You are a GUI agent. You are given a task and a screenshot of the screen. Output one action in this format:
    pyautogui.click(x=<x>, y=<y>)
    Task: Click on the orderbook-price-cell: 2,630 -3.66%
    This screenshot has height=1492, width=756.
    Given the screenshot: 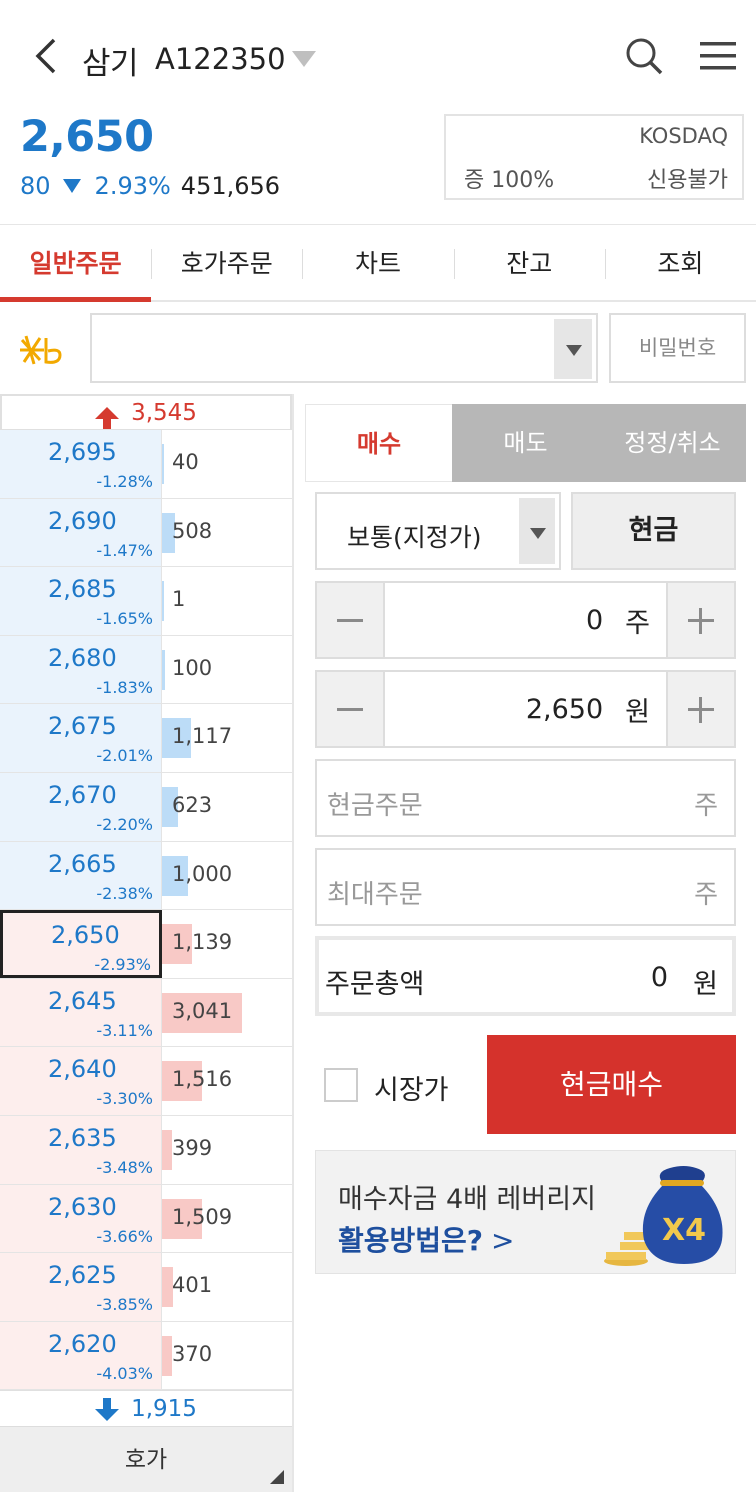 What is the action you would take?
    pyautogui.click(x=81, y=1218)
    